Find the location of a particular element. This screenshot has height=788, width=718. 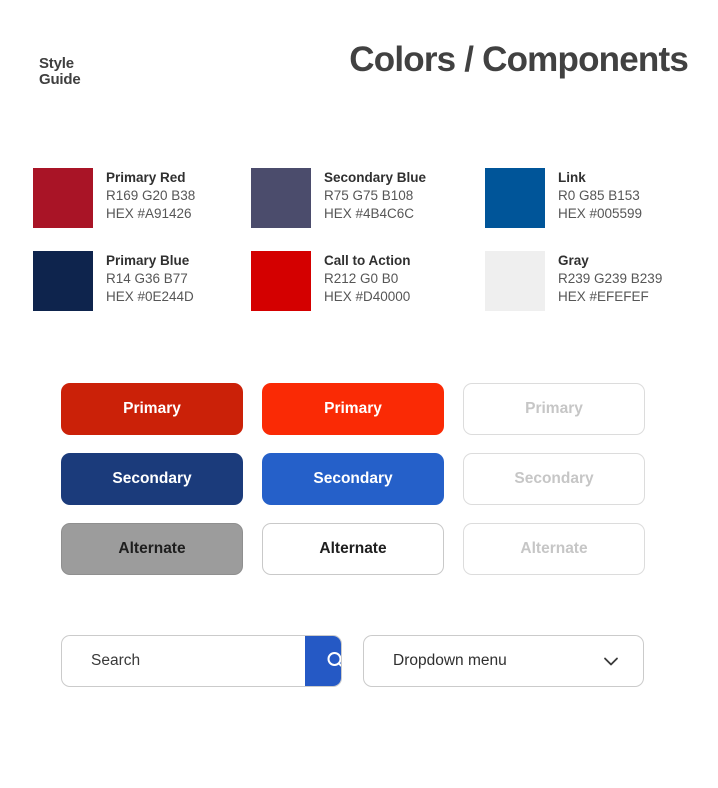

color-swatch-name: Call to Action is located at coordinates (367, 260).